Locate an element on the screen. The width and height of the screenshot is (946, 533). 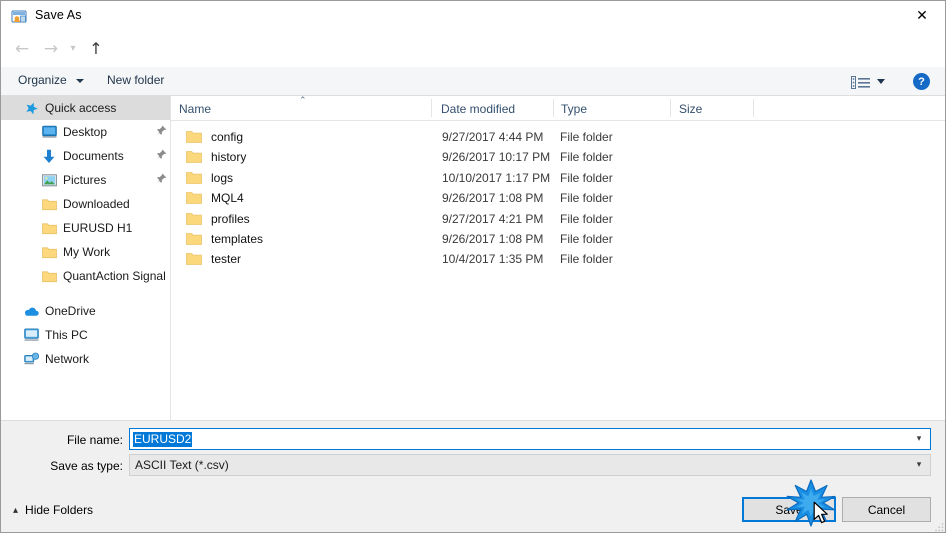
table-row: profiles 9/27/2017 4:21 PM File folder is located at coordinates (558, 219).